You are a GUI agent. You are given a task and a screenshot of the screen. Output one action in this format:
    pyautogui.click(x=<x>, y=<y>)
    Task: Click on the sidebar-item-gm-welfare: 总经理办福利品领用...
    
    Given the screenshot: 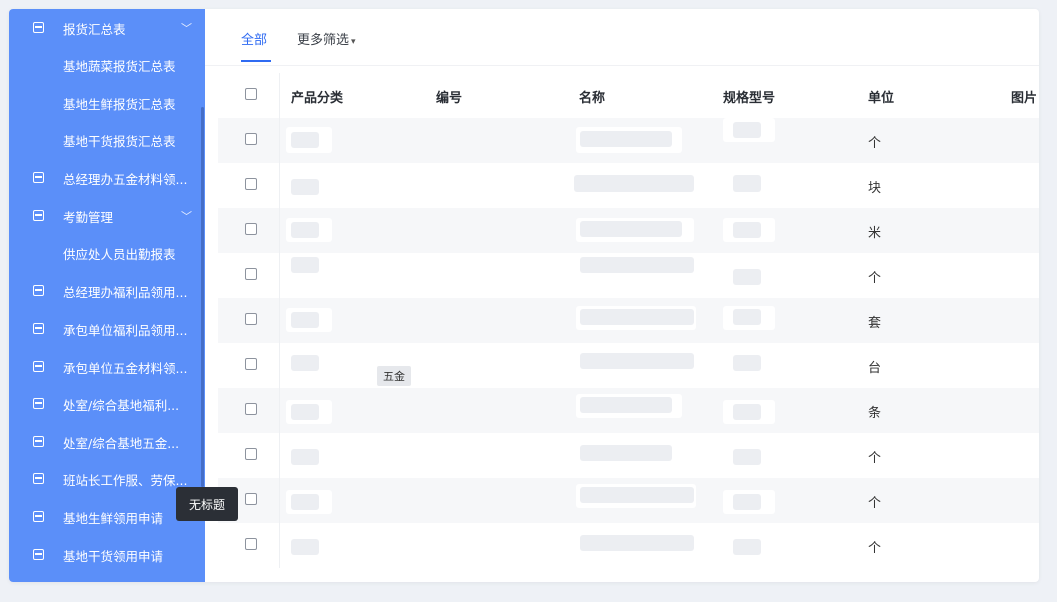 What is the action you would take?
    pyautogui.click(x=107, y=291)
    